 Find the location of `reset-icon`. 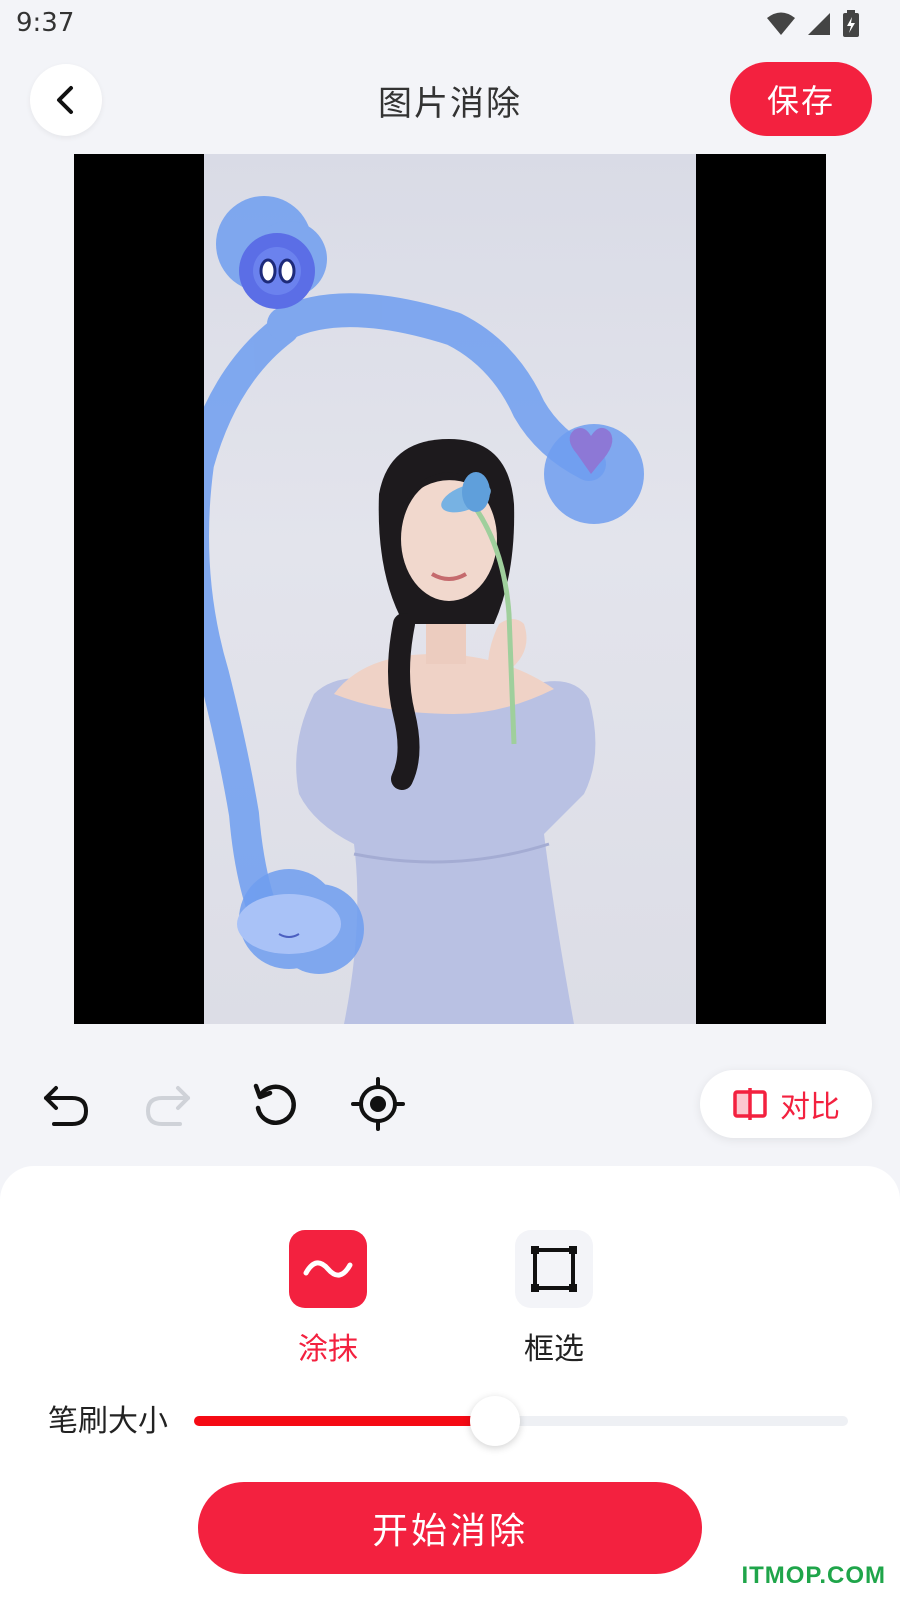

reset-icon is located at coordinates (274, 1104).